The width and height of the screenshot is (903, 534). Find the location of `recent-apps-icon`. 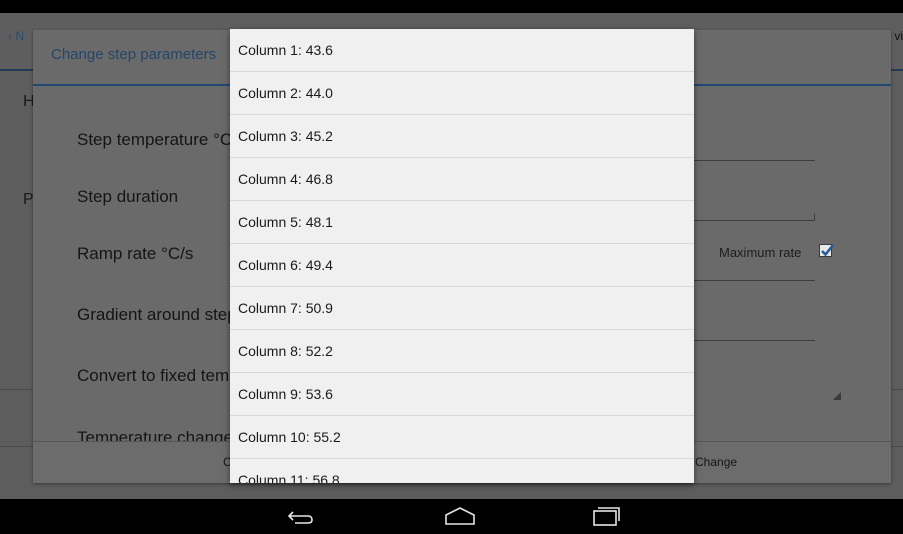

recent-apps-icon is located at coordinates (606, 516).